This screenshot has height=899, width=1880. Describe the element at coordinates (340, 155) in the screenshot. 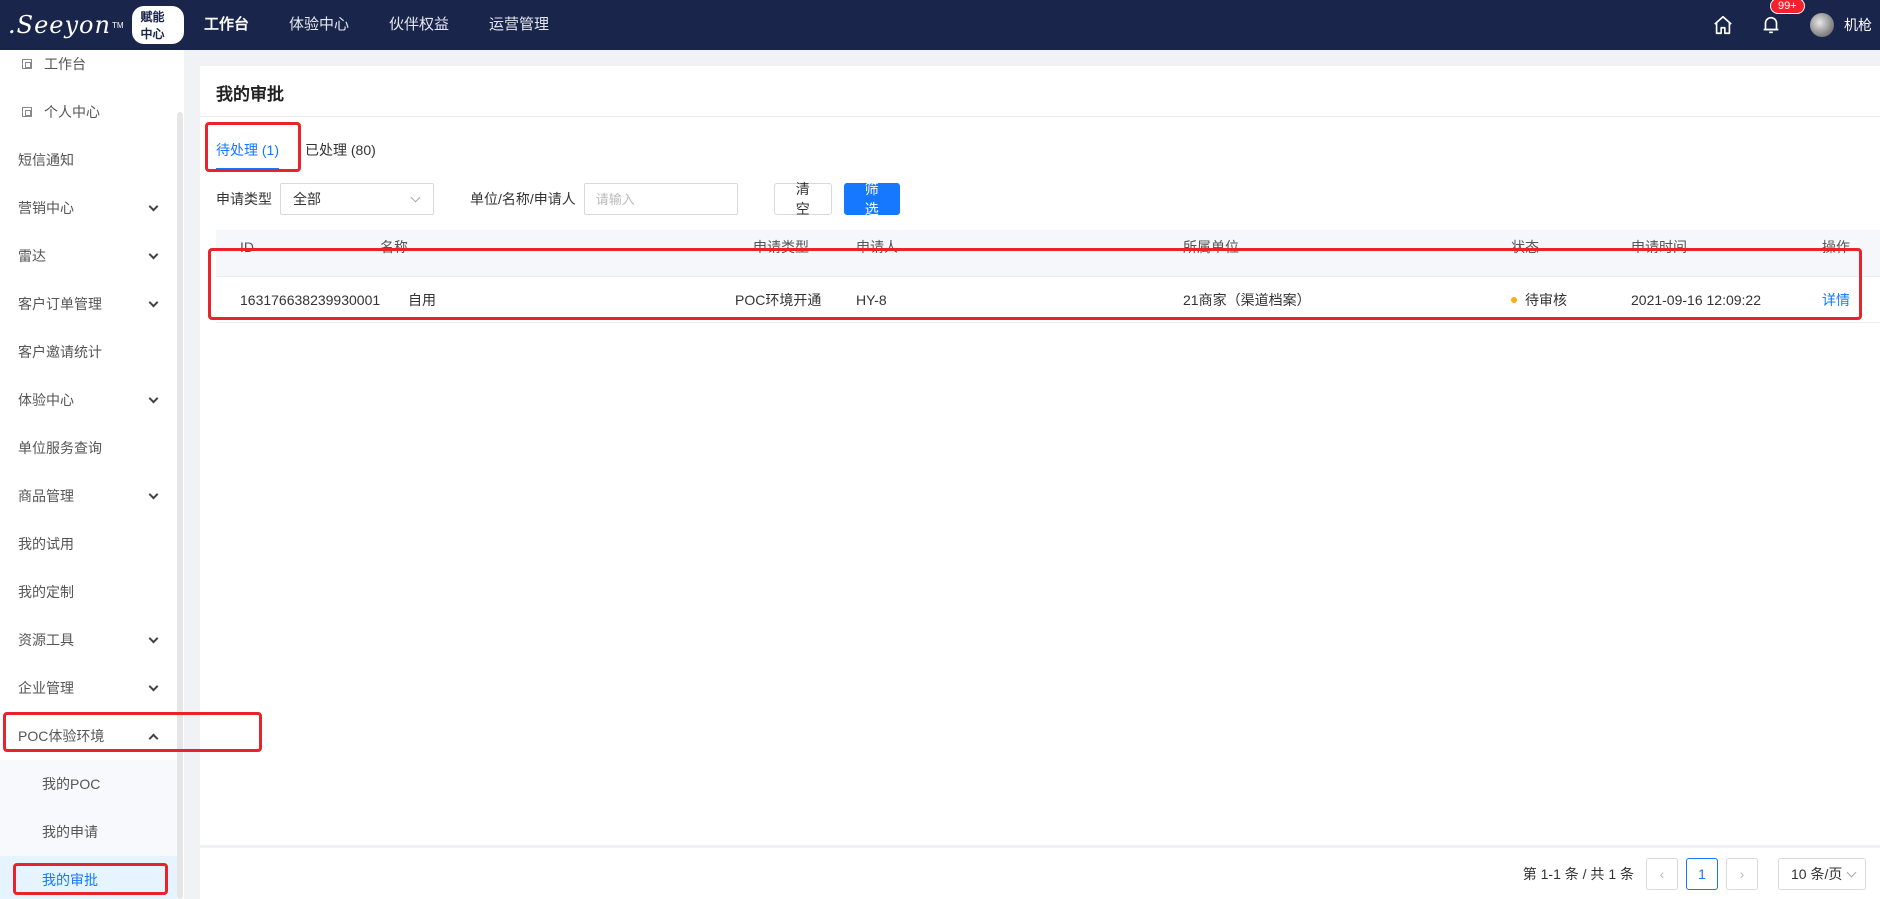

I see `tab-processed: 已处理 (80)` at that location.